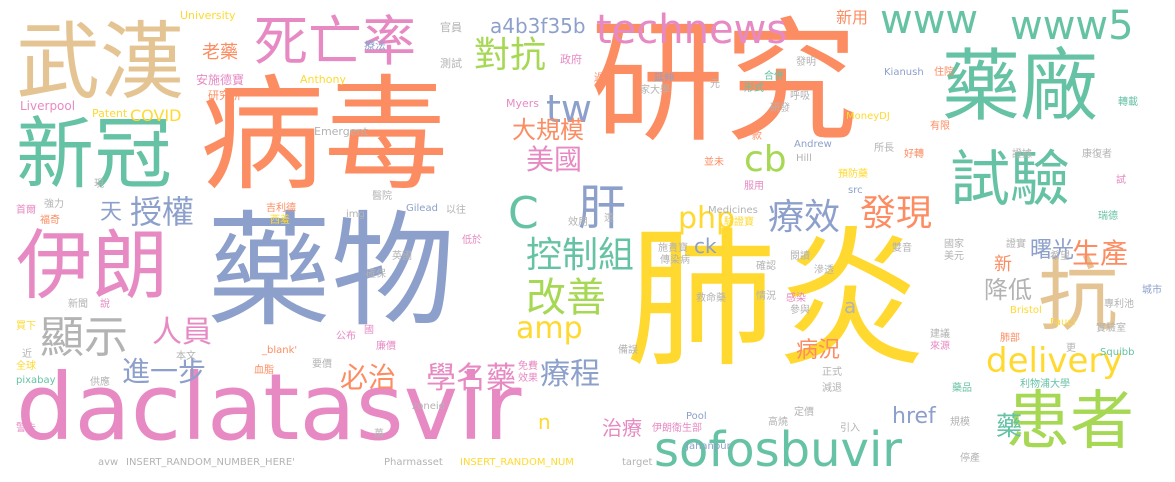 The width and height of the screenshot is (1175, 482). What do you see at coordinates (960, 422) in the screenshot?
I see `word: 規模` at bounding box center [960, 422].